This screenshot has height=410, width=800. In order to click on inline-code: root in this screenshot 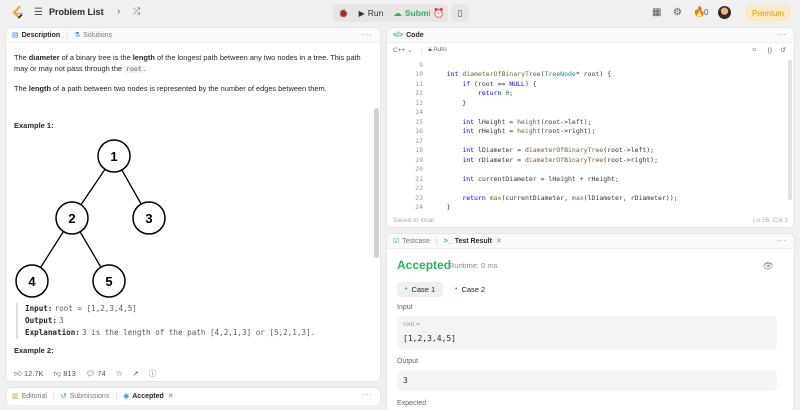, I will do `click(134, 69)`.